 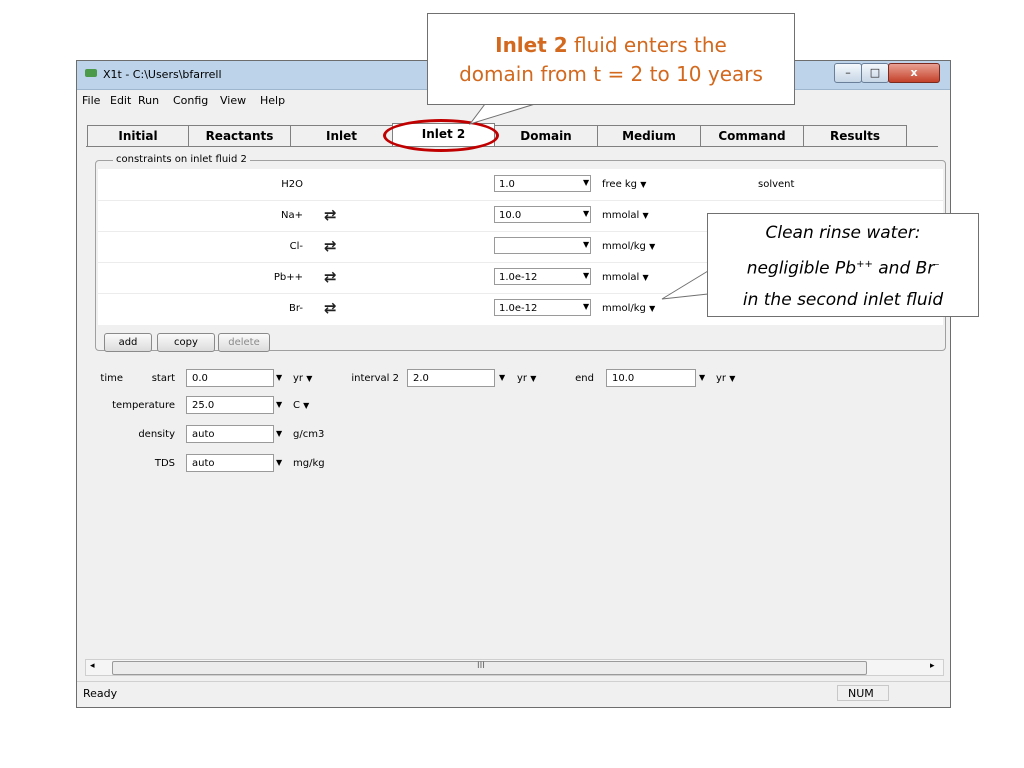 What do you see at coordinates (502, 114) in the screenshot?
I see `top-callout-pointer` at bounding box center [502, 114].